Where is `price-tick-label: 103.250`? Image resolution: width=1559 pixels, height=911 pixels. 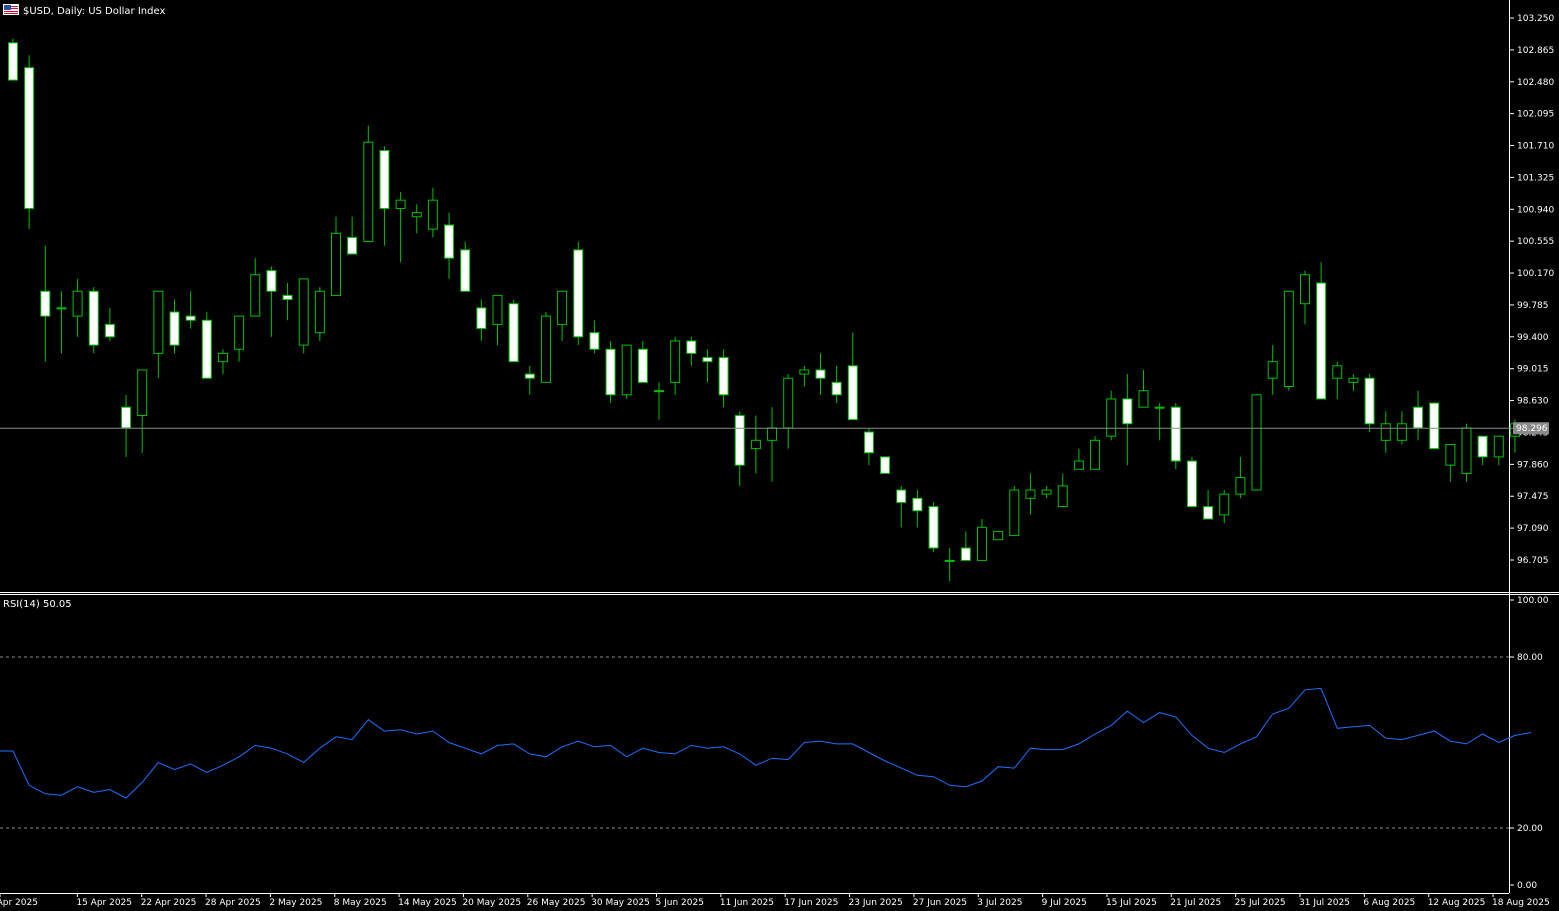 price-tick-label: 103.250 is located at coordinates (1535, 19).